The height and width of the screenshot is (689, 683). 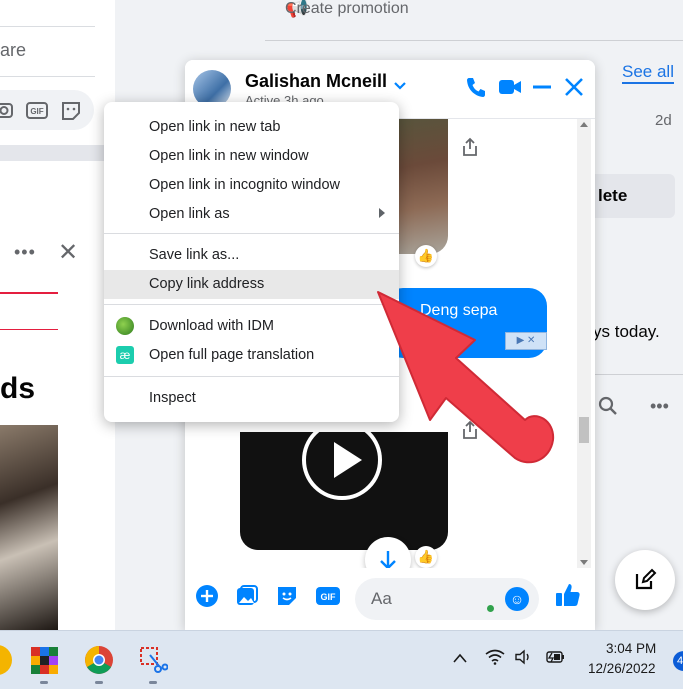 I want to click on scroll-down-arrow-icon, so click(x=584, y=562).